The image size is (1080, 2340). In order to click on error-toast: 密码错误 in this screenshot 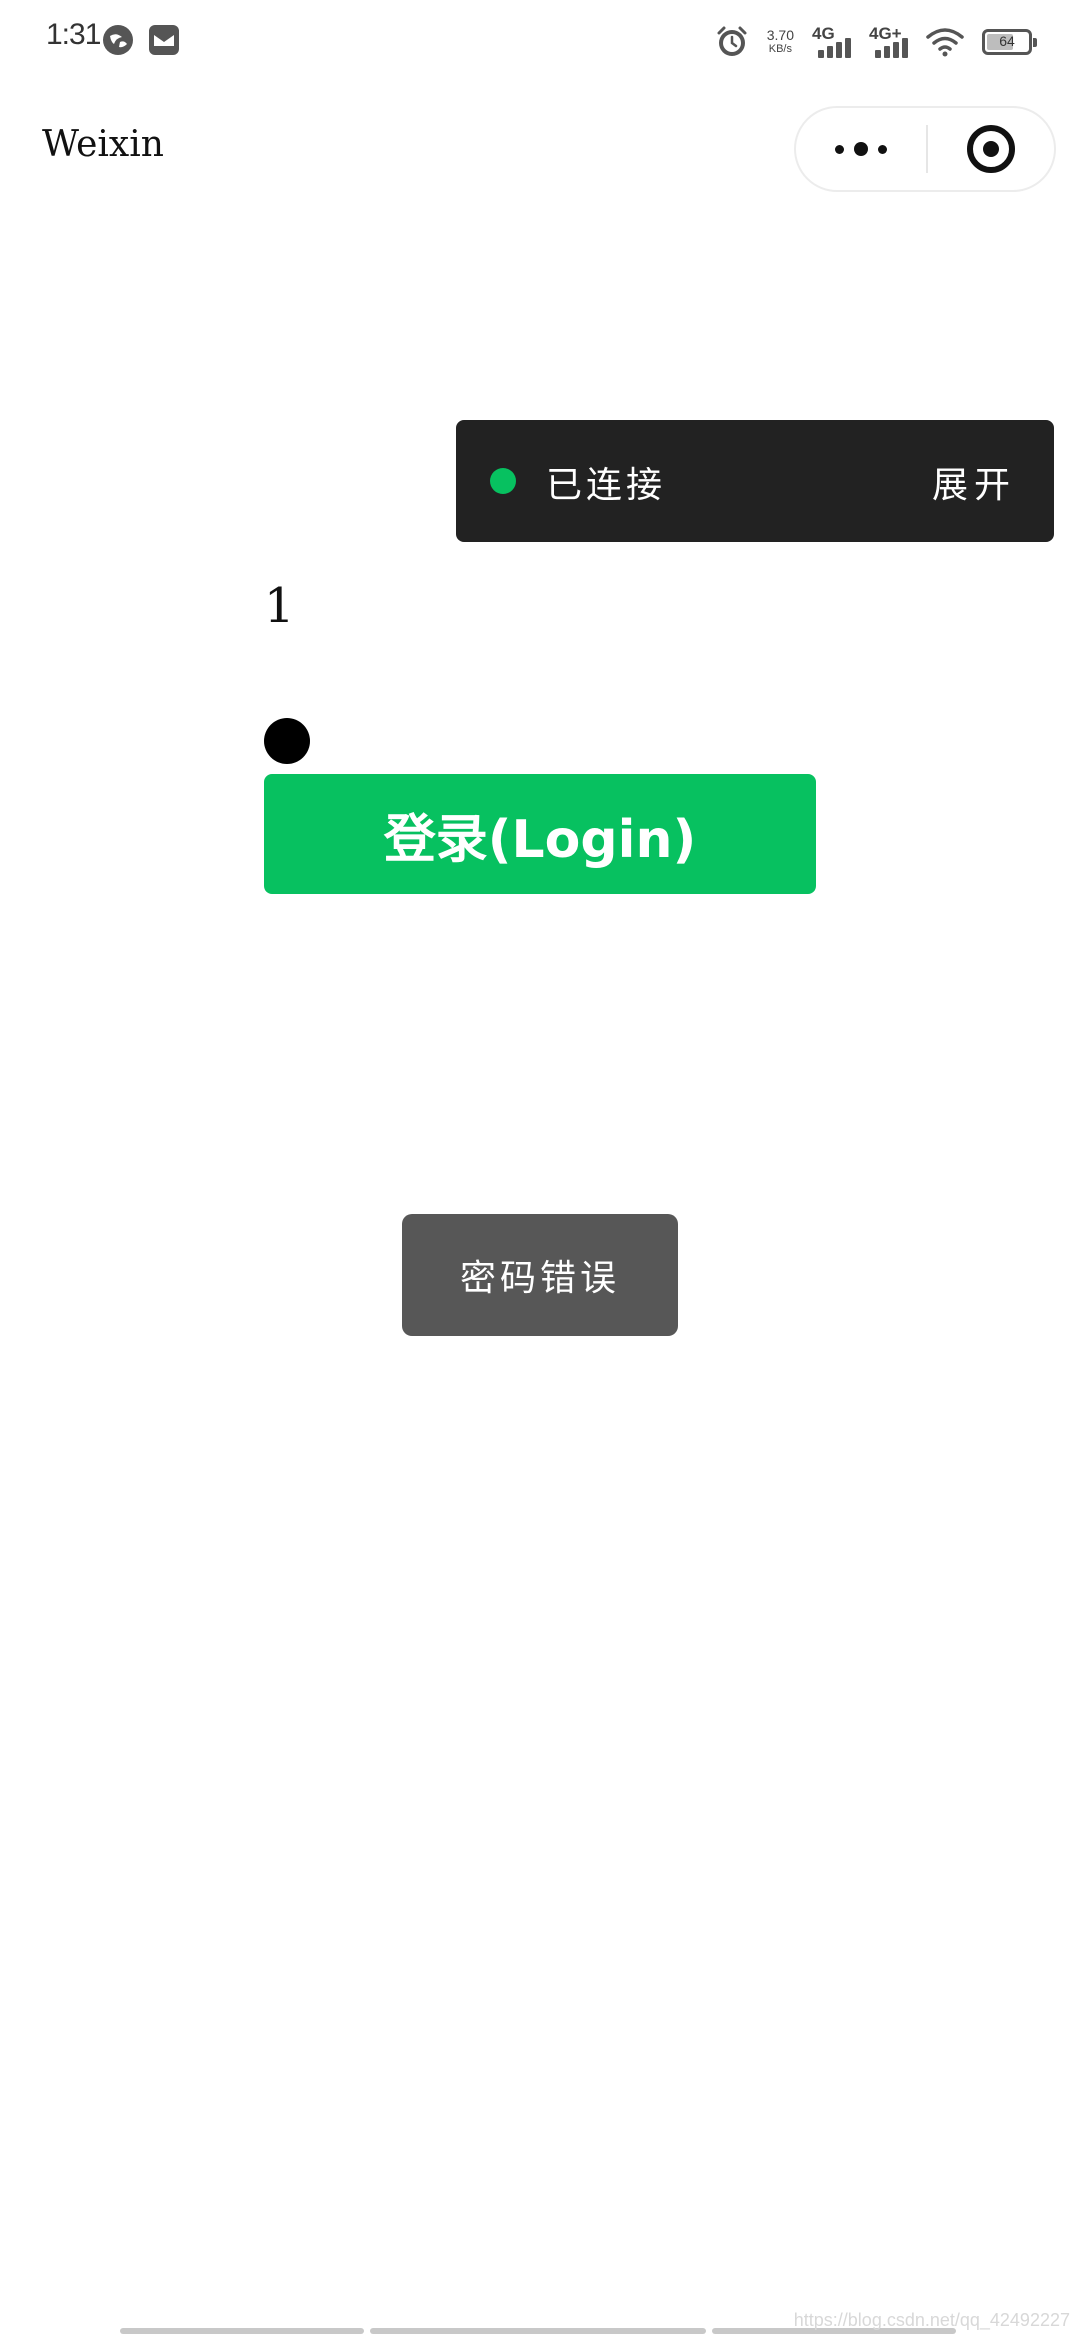, I will do `click(540, 1275)`.